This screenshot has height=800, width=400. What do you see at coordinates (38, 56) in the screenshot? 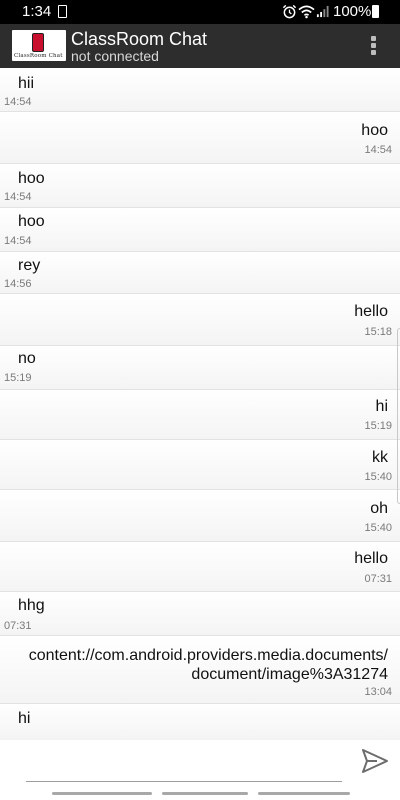
I see `app-logo-text: ClassRoom Chat` at bounding box center [38, 56].